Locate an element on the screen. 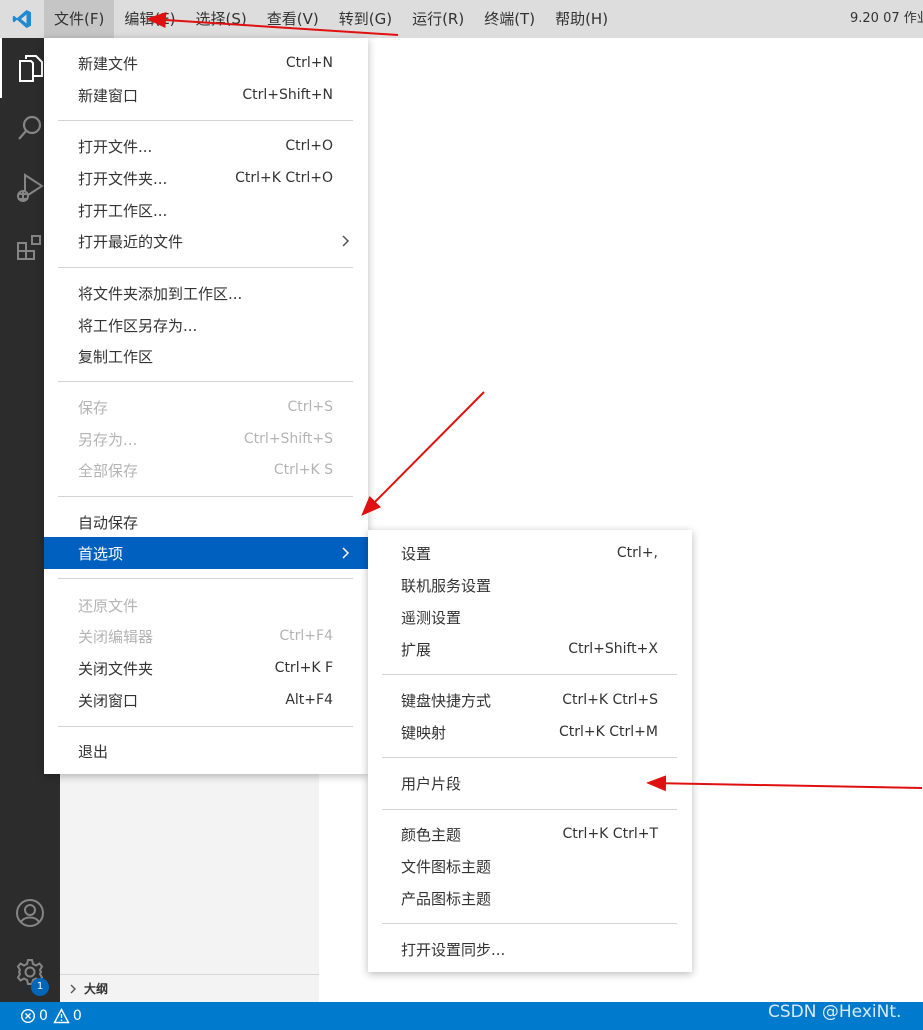  menu-view: 查看(V) is located at coordinates (293, 19).